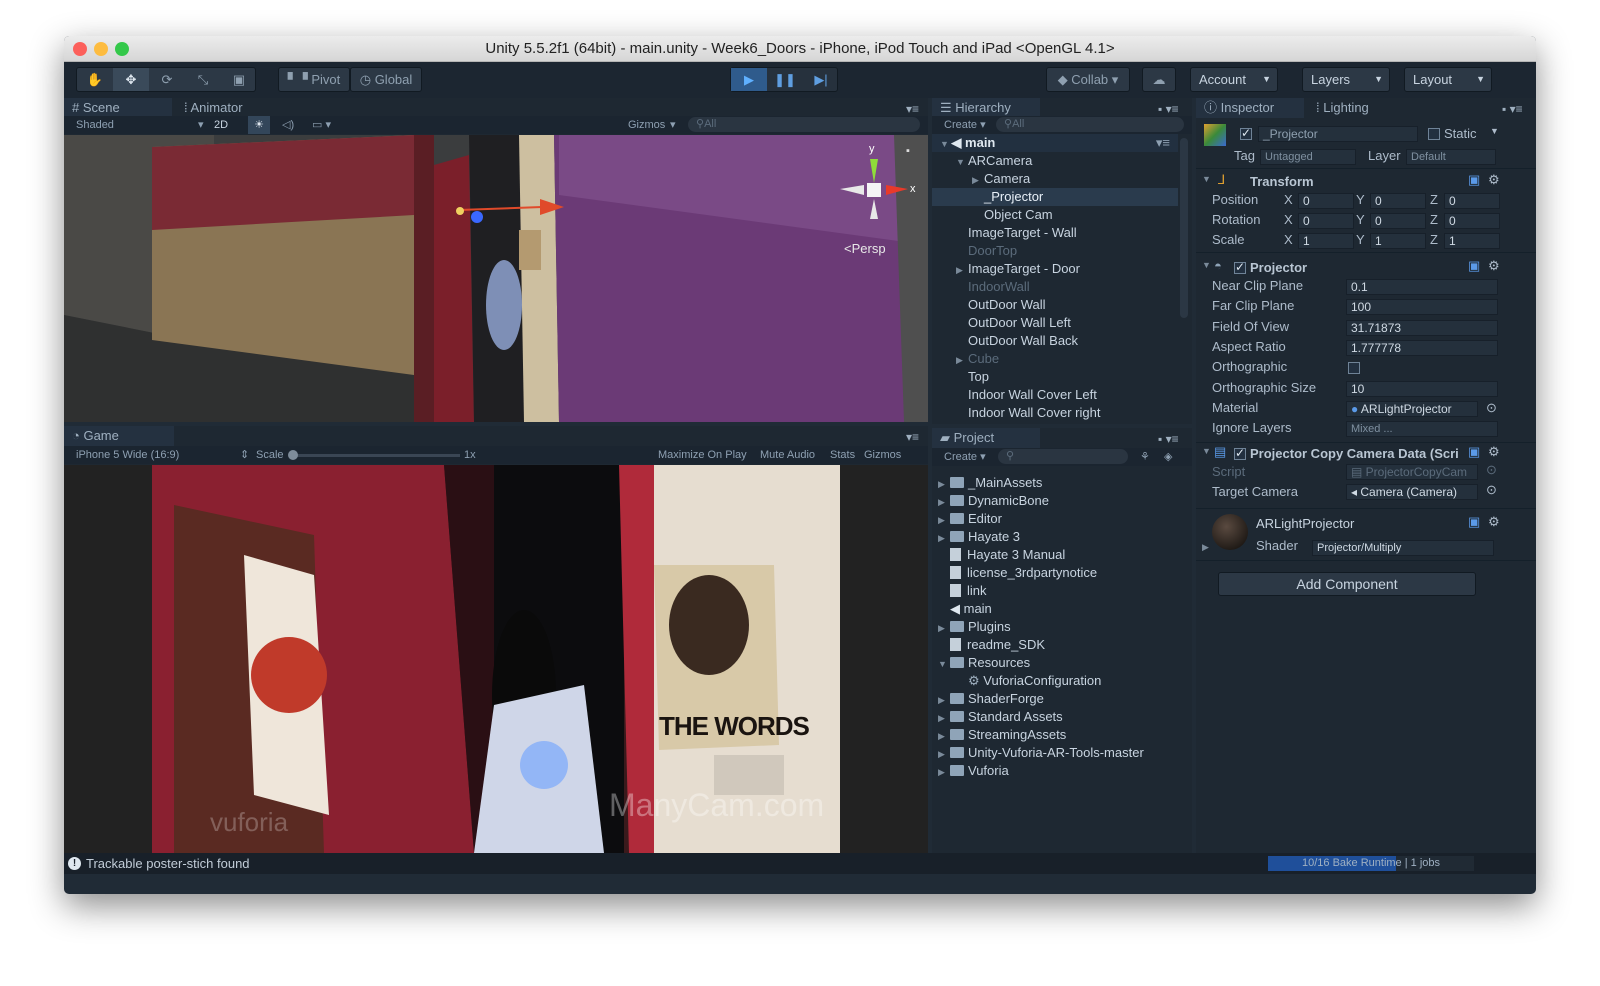 Image resolution: width=1600 pixels, height=986 pixels. What do you see at coordinates (967, 519) in the screenshot?
I see `project-item: ▶ Editor` at bounding box center [967, 519].